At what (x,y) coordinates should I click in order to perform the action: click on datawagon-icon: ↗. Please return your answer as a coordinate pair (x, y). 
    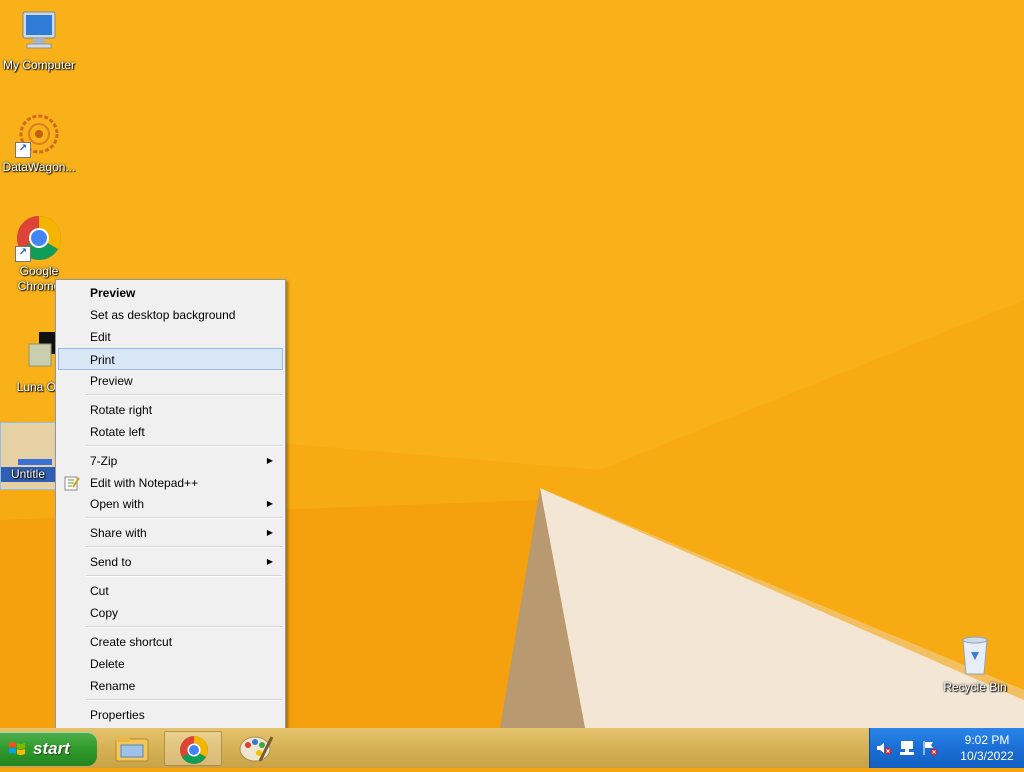
    Looking at the image, I should click on (39, 134).